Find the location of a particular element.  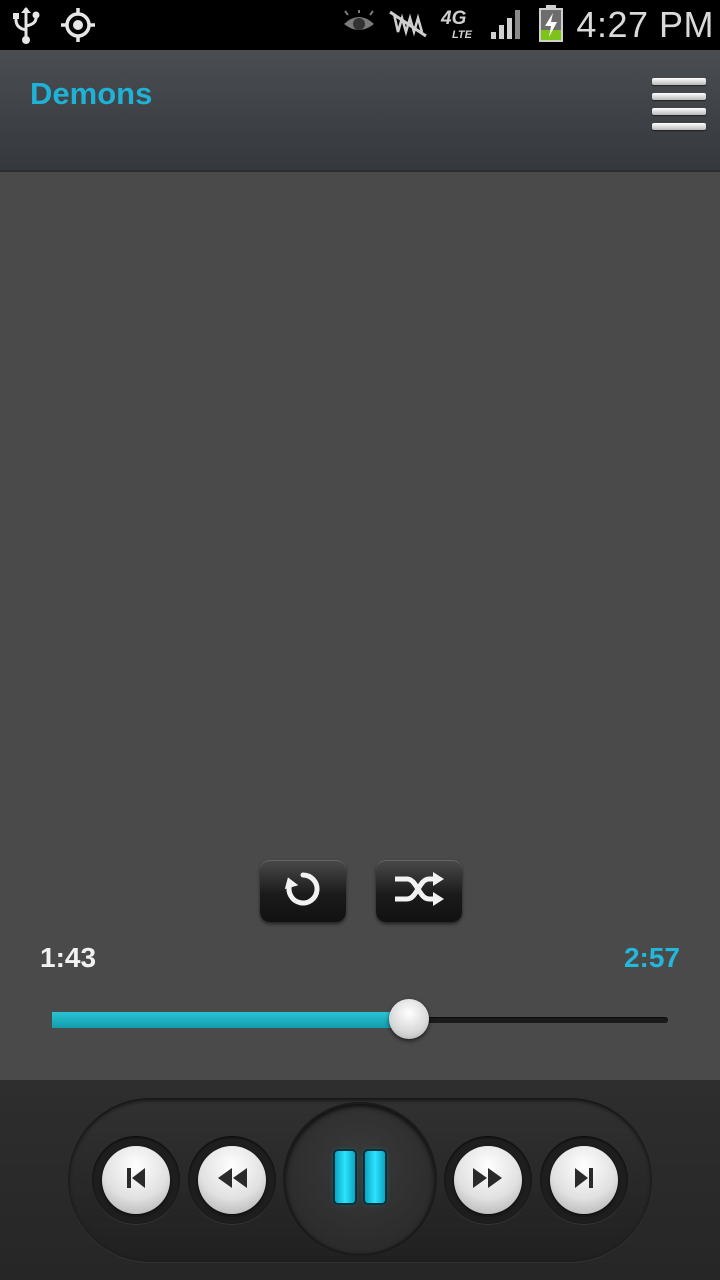

shuffle-button is located at coordinates (419, 891).